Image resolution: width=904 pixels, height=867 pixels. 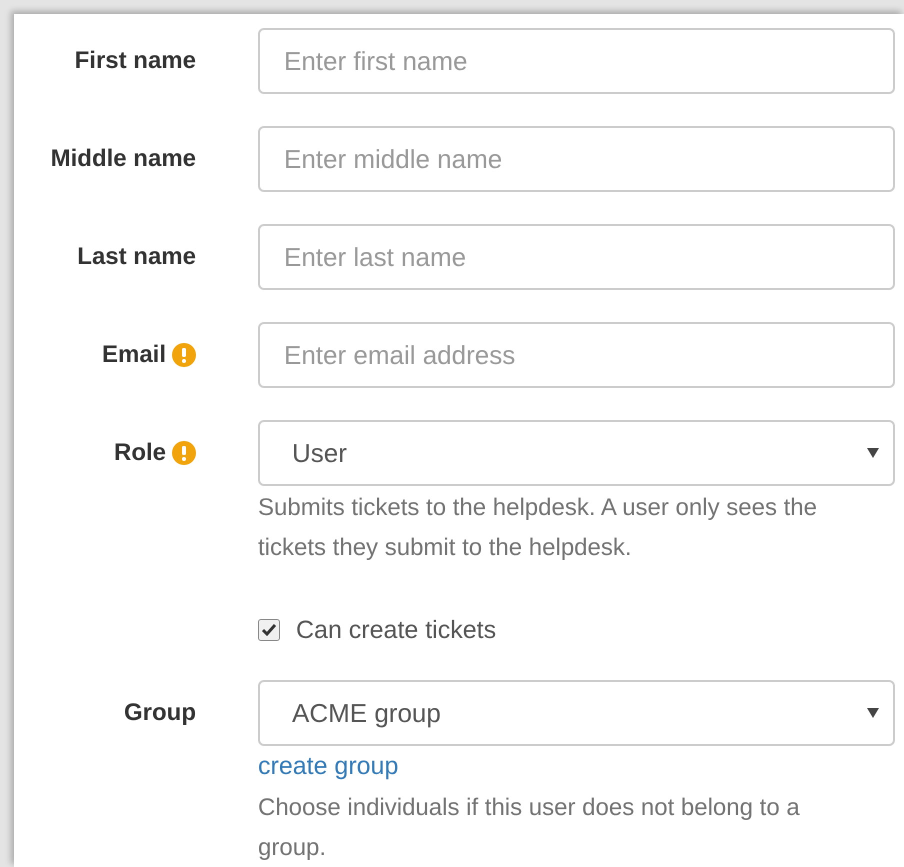 What do you see at coordinates (576, 453) in the screenshot?
I see `select-field: User` at bounding box center [576, 453].